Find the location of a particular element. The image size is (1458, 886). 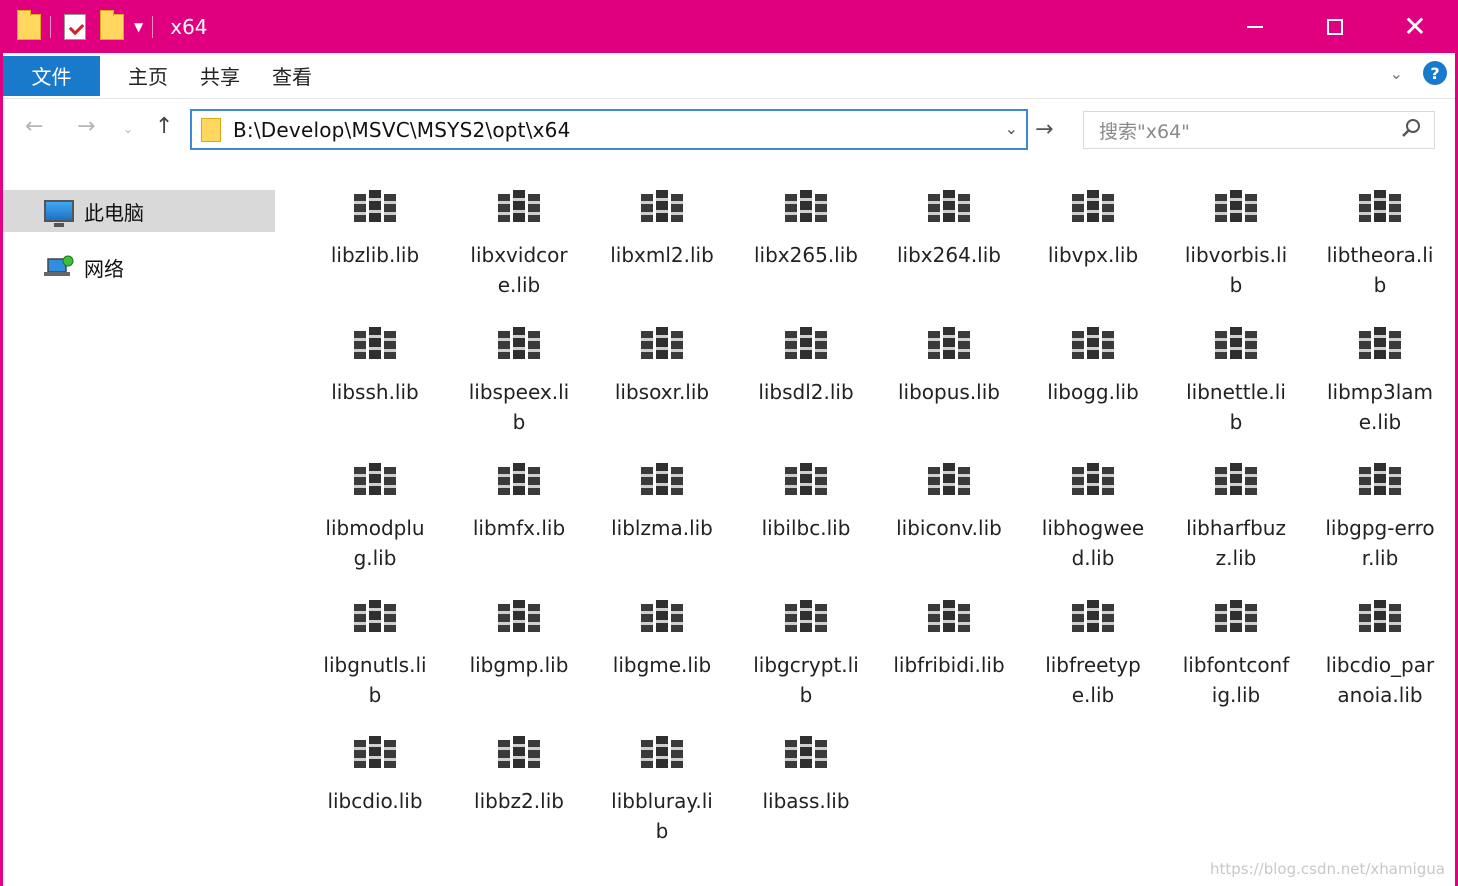

file-item: libopus.lib is located at coordinates (949, 383).